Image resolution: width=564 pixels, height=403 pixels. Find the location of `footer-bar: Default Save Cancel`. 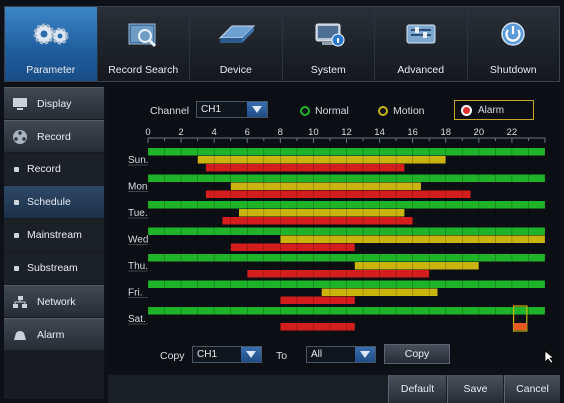

footer-bar: Default Save Cancel is located at coordinates (334, 389).